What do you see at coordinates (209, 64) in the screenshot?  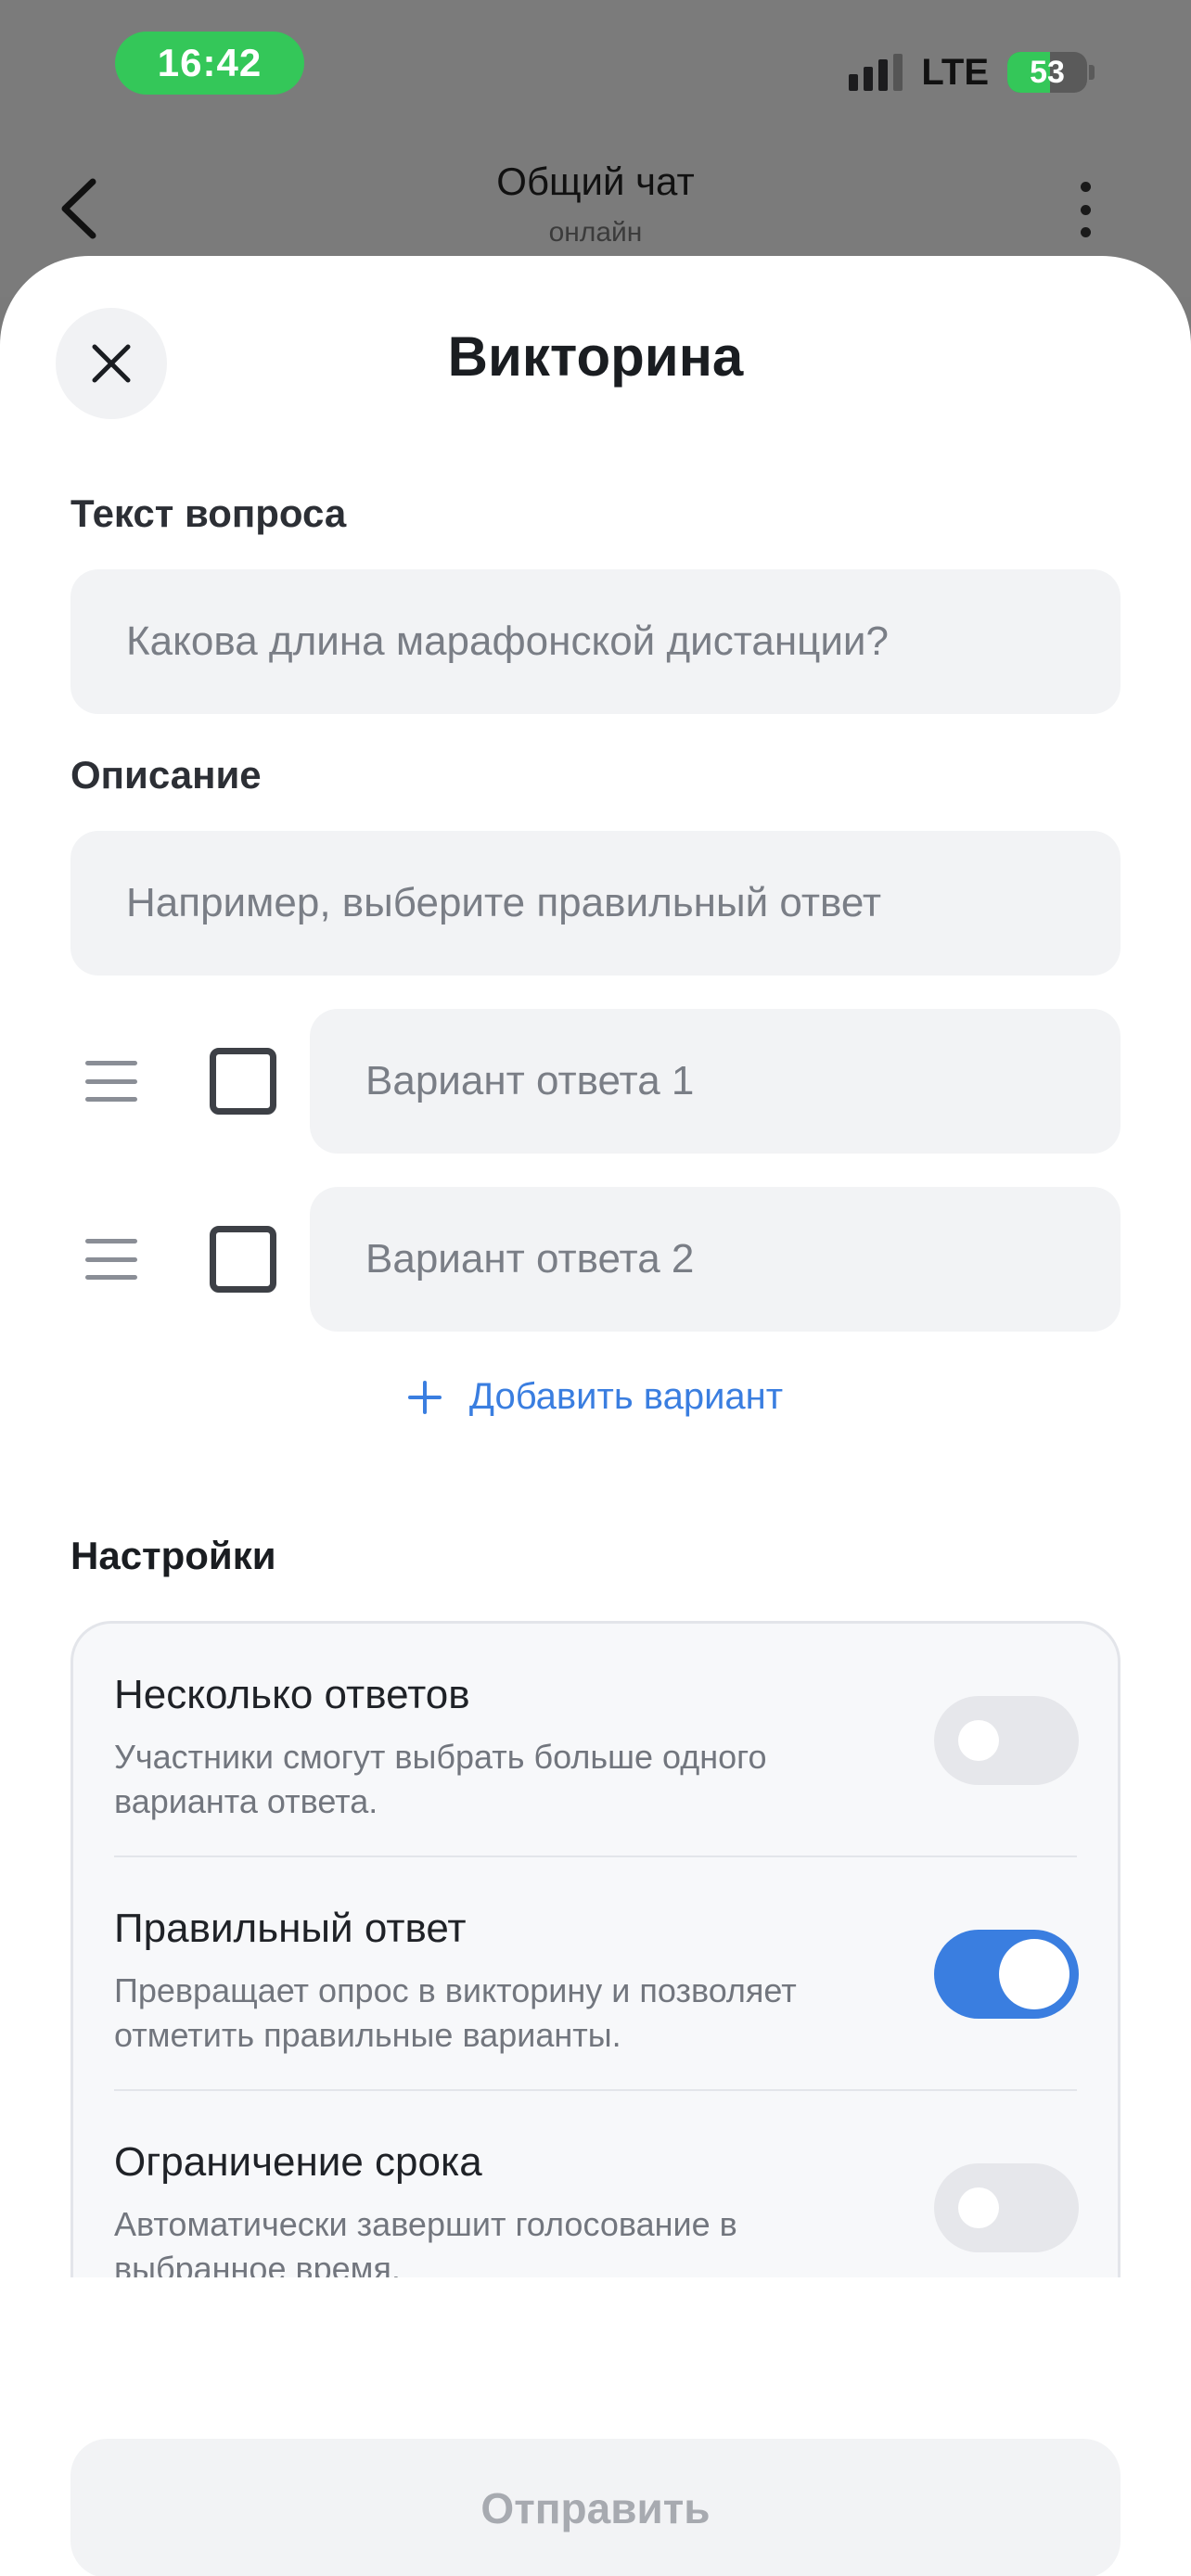 I see `status-time: 16:42` at bounding box center [209, 64].